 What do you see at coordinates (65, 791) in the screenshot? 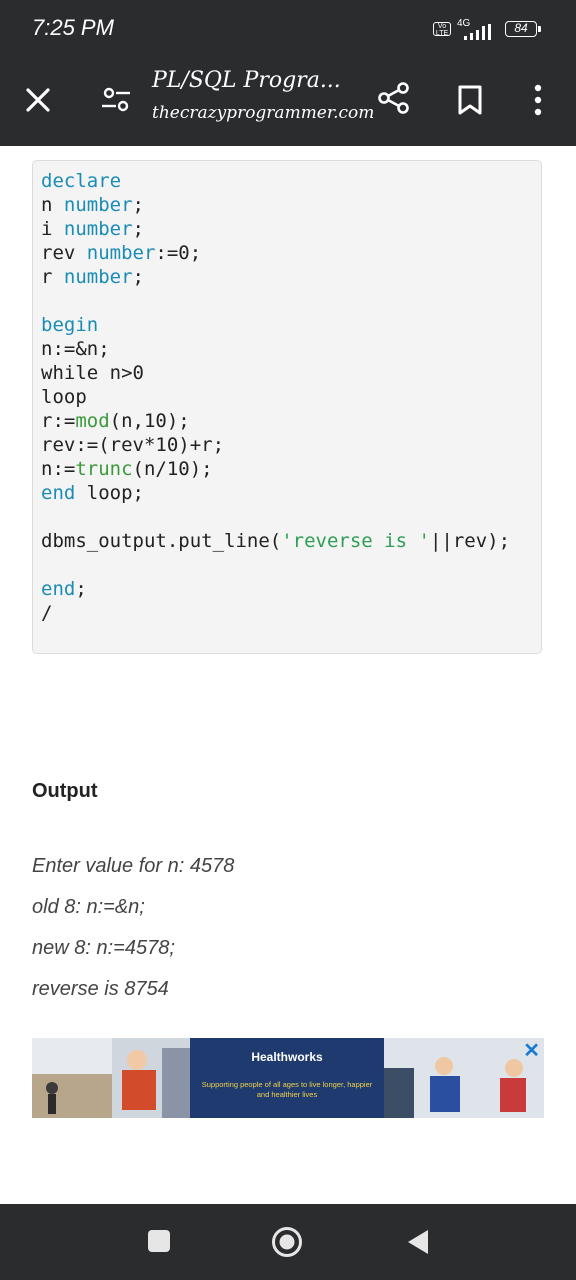
I see `output-heading: Output` at bounding box center [65, 791].